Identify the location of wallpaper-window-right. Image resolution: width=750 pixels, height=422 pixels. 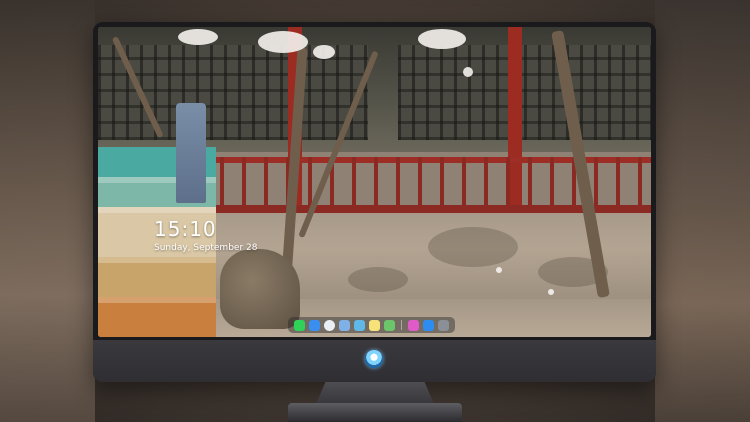
(524, 92).